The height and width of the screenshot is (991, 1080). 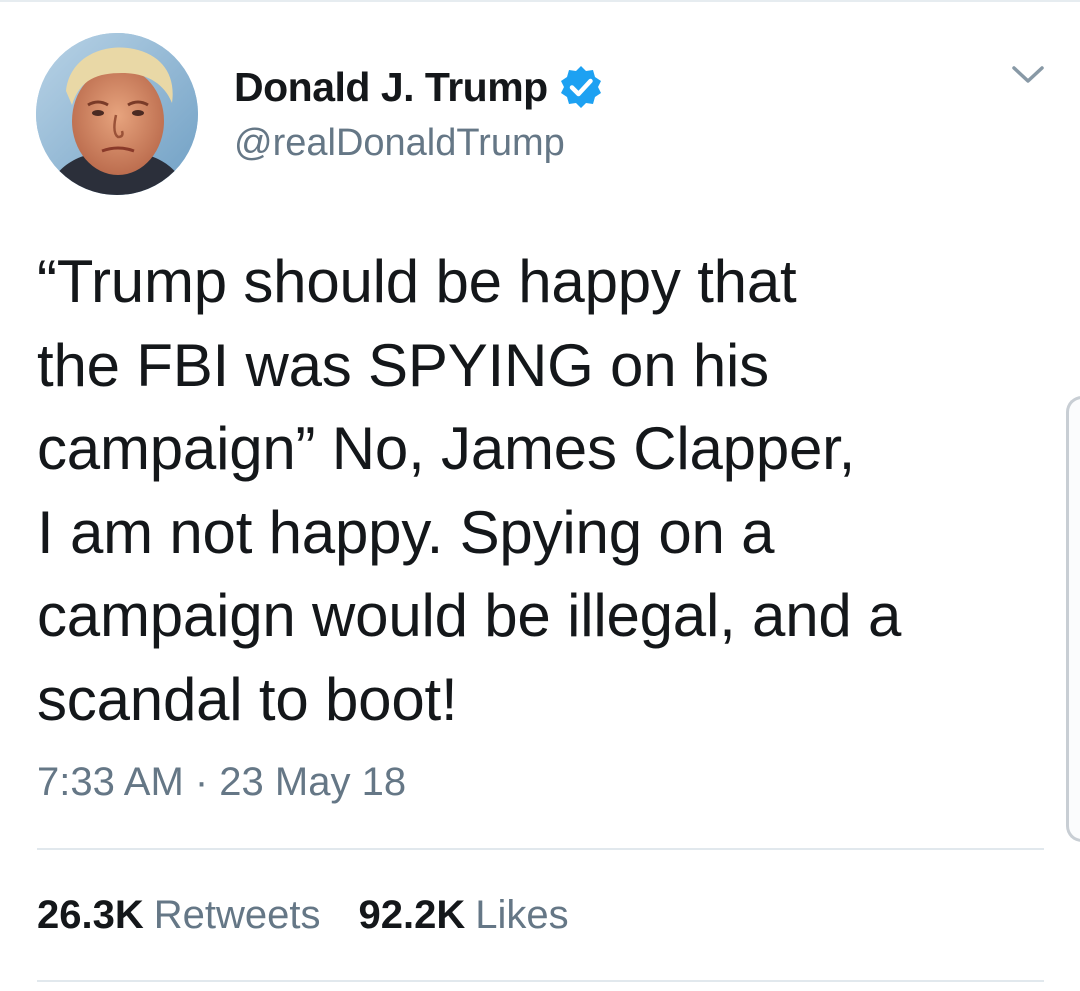 What do you see at coordinates (237, 915) in the screenshot?
I see `retweets-label: Retweets` at bounding box center [237, 915].